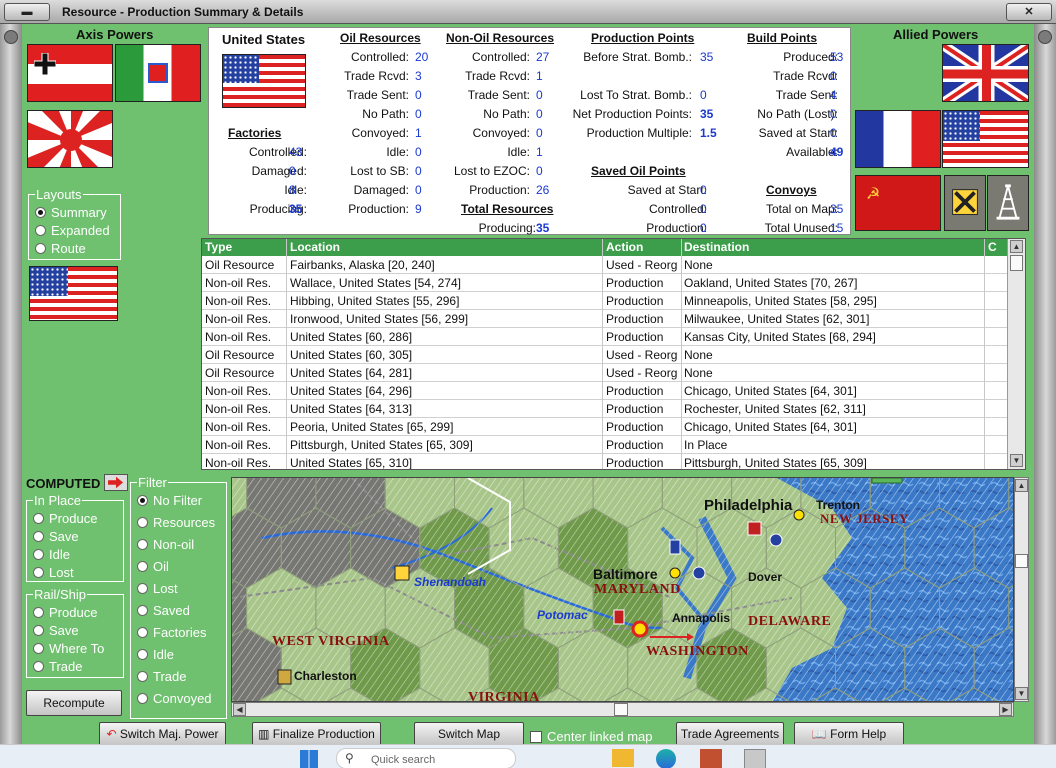  I want to click on layout-expanded-radio: Expanded, so click(72, 230).